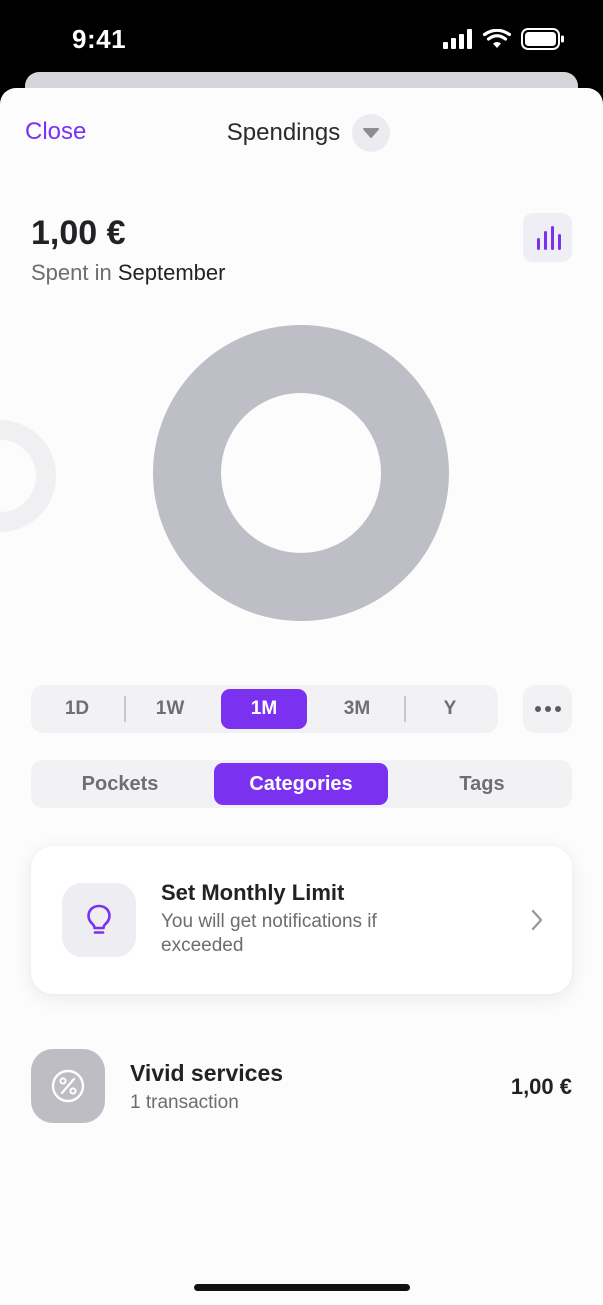  Describe the element at coordinates (253, 892) in the screenshot. I see `limit-title: Set Monthly Limit` at that location.